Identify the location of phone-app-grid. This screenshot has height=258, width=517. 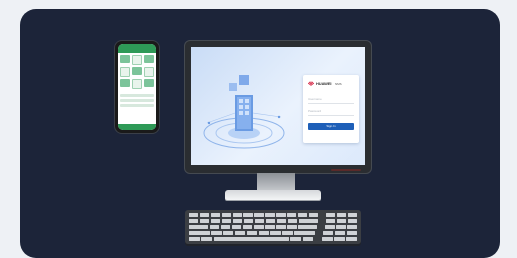
(137, 72).